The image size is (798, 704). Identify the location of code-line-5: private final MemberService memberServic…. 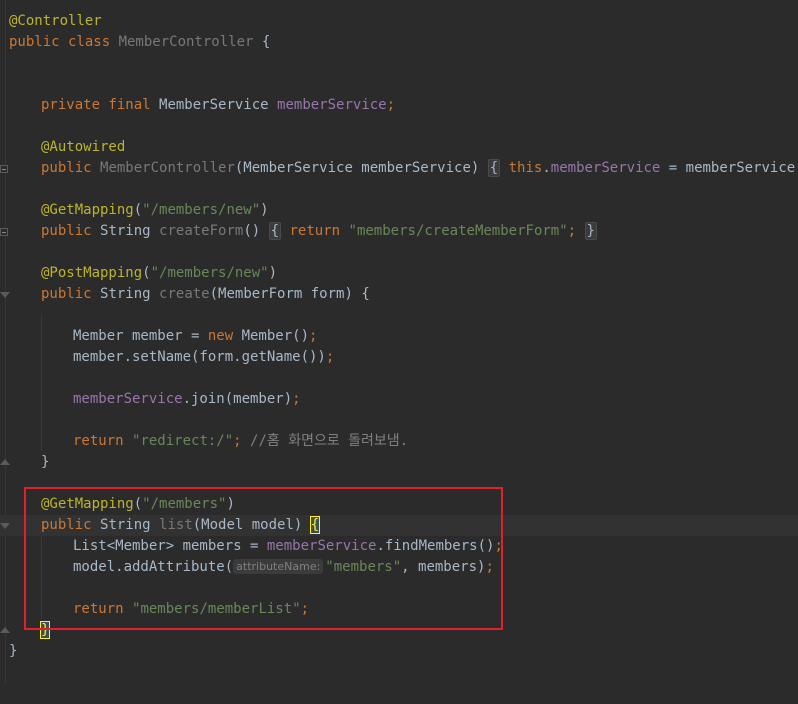
(218, 105).